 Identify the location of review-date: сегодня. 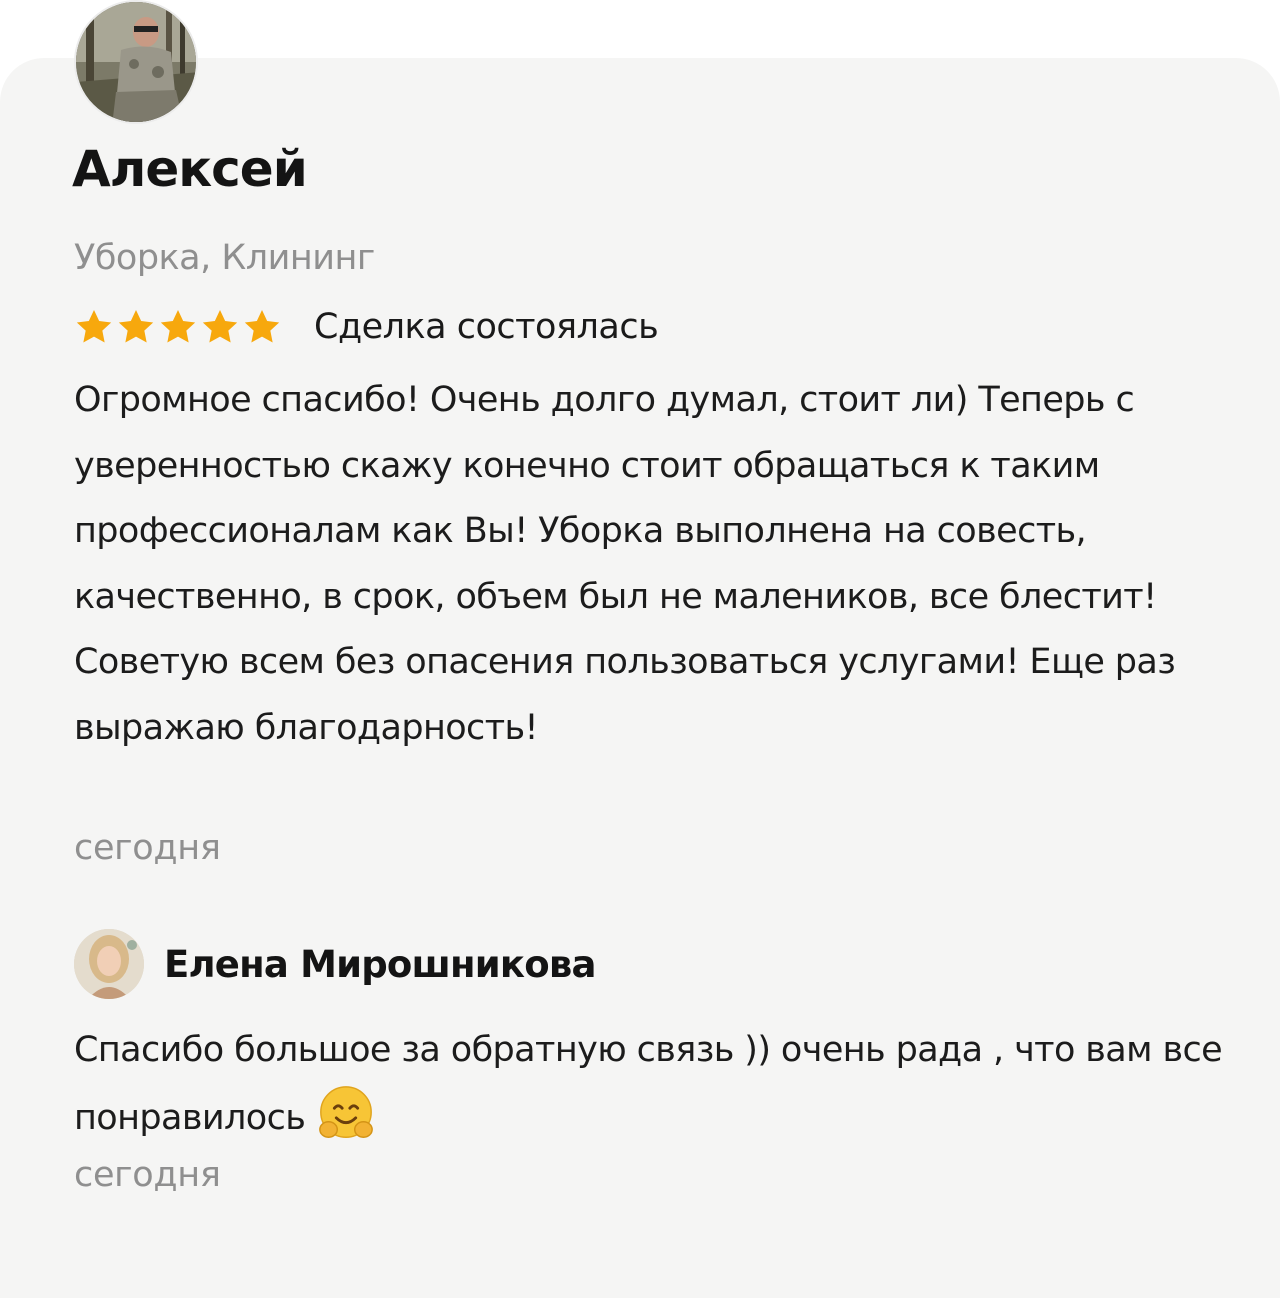
(147, 848).